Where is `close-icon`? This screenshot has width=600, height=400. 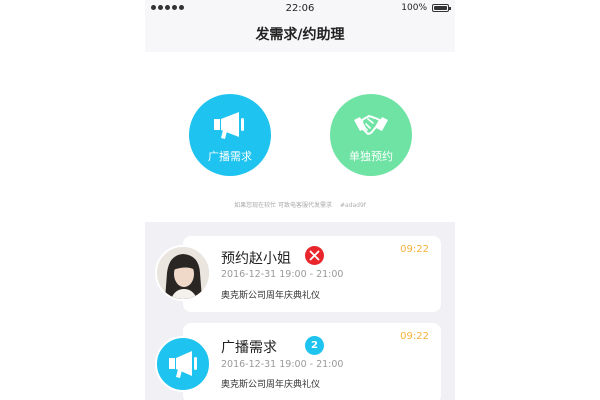
close-icon is located at coordinates (314, 255).